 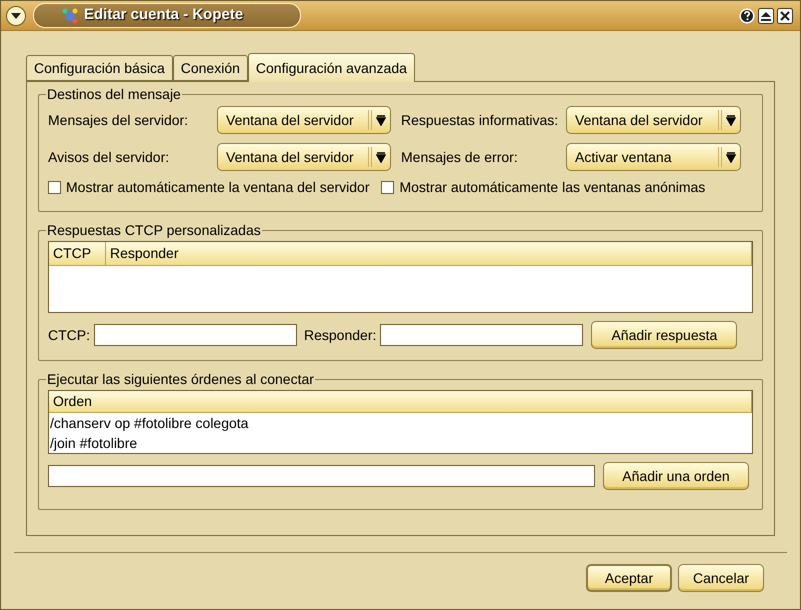 What do you see at coordinates (400, 443) in the screenshot?
I see `list-row: /join #fotolibre` at bounding box center [400, 443].